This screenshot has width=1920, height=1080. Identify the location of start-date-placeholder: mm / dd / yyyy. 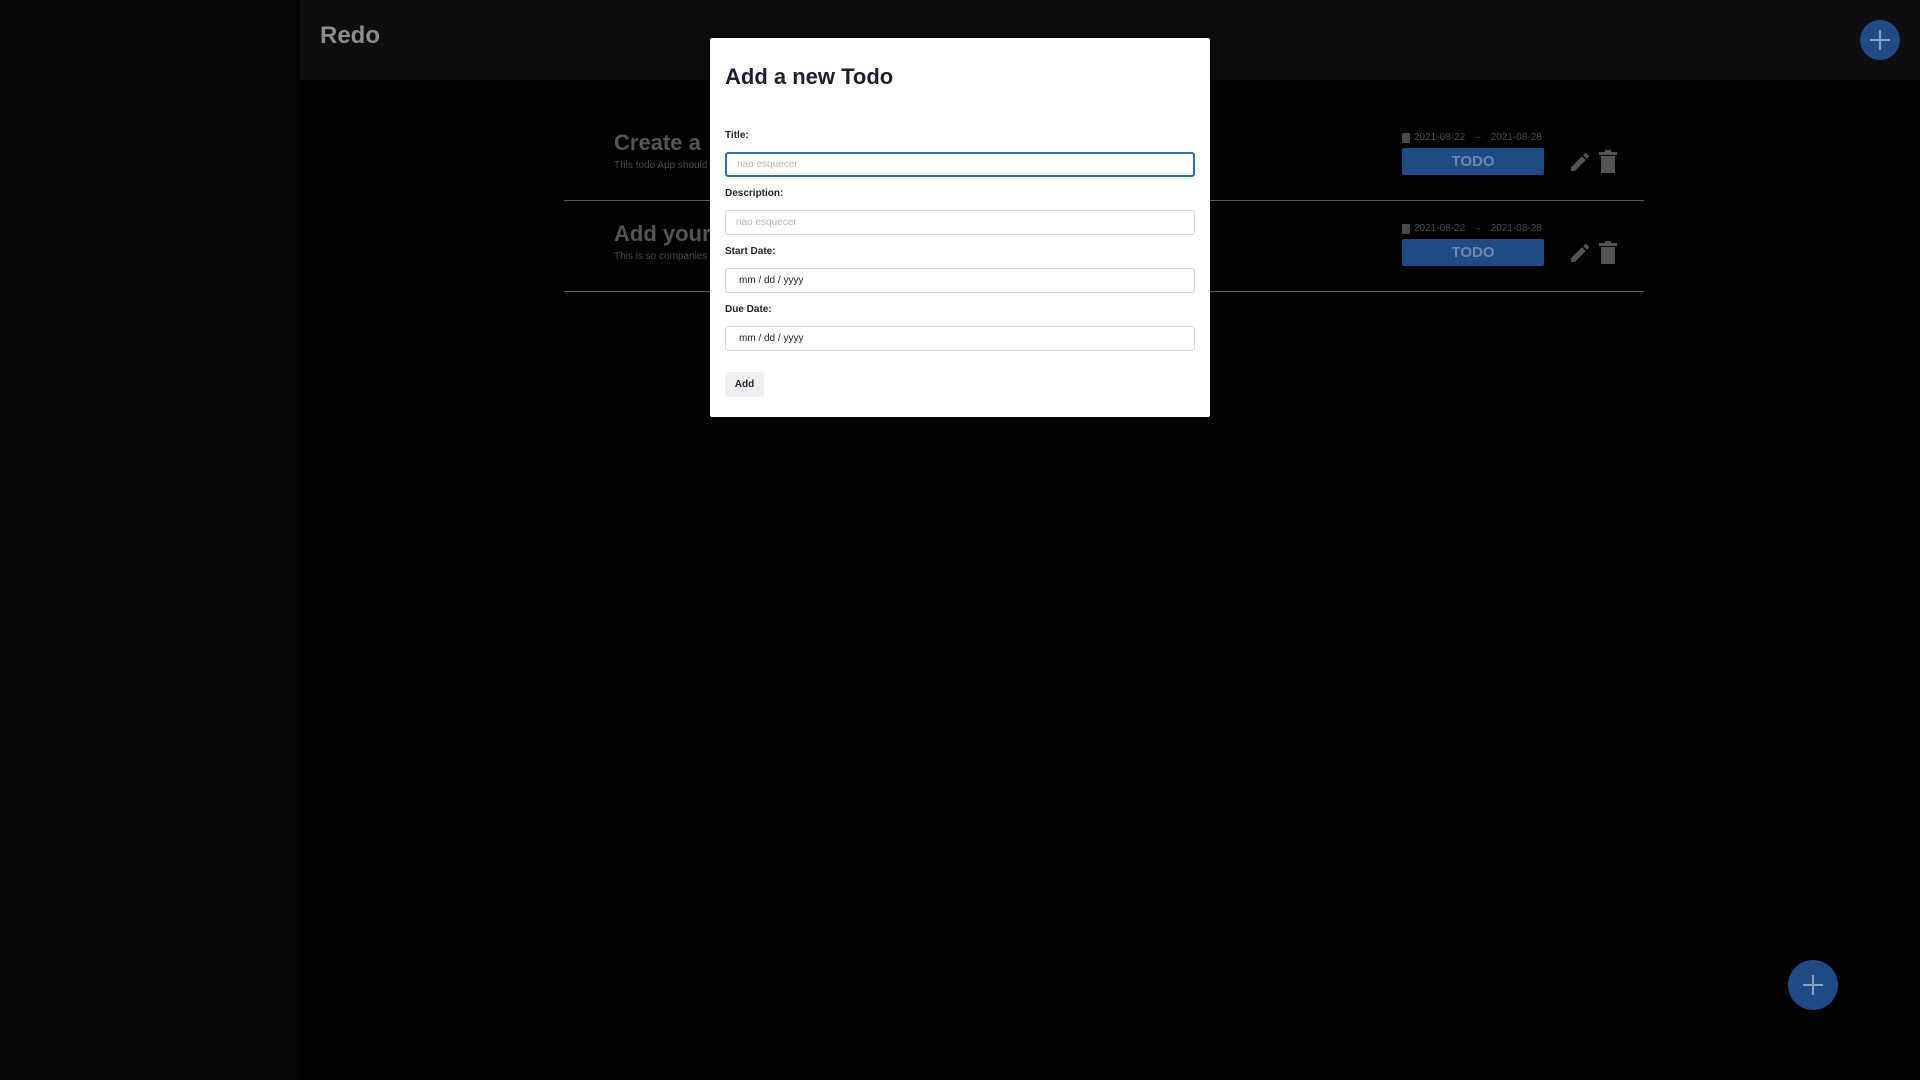
(771, 280).